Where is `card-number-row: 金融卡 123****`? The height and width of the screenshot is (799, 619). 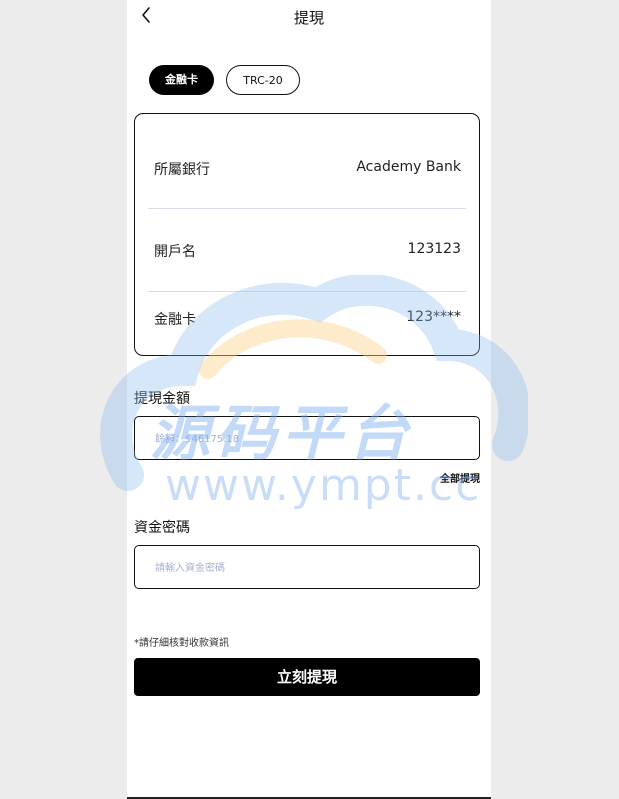 card-number-row: 金融卡 123**** is located at coordinates (307, 321).